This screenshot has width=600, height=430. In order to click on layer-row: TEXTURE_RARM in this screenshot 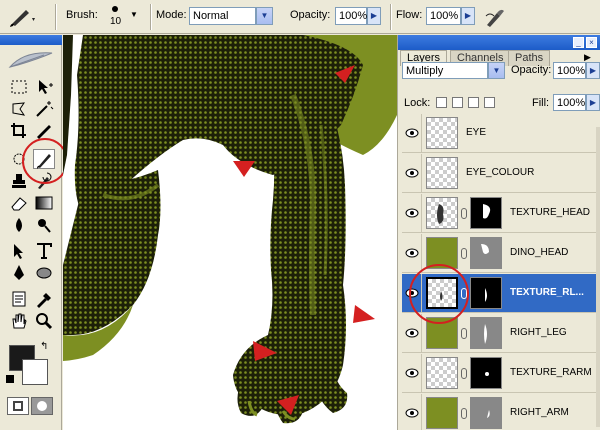, I will do `click(500, 373)`.